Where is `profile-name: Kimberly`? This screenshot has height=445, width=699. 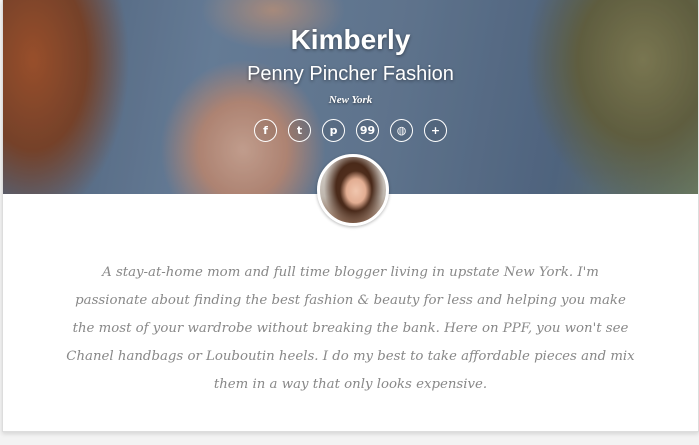 profile-name: Kimberly is located at coordinates (350, 39).